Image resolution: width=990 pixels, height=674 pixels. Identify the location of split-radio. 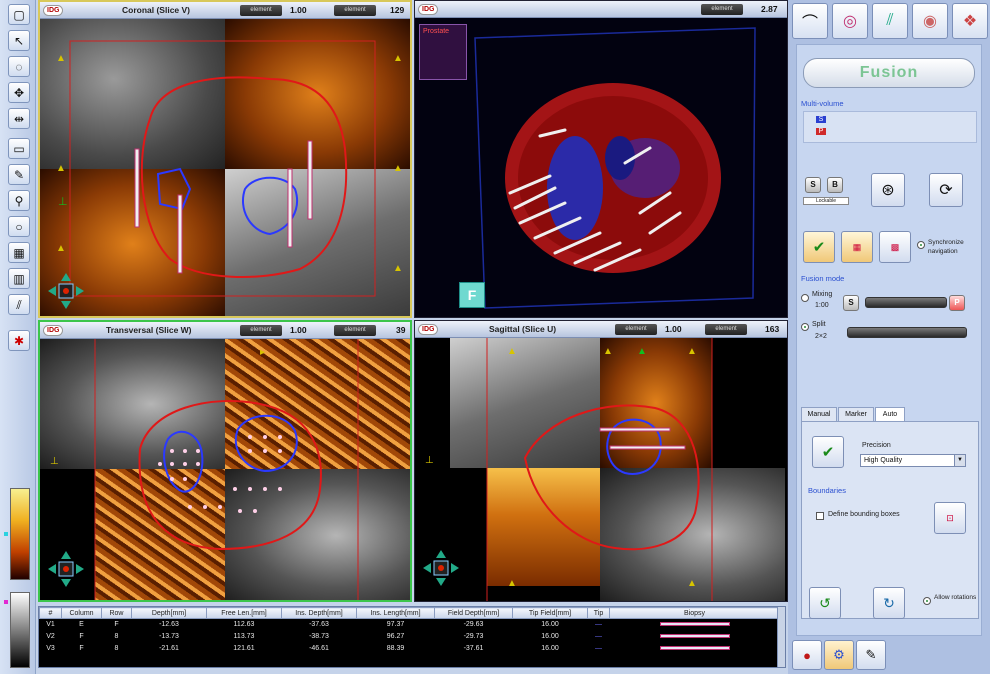
(805, 327).